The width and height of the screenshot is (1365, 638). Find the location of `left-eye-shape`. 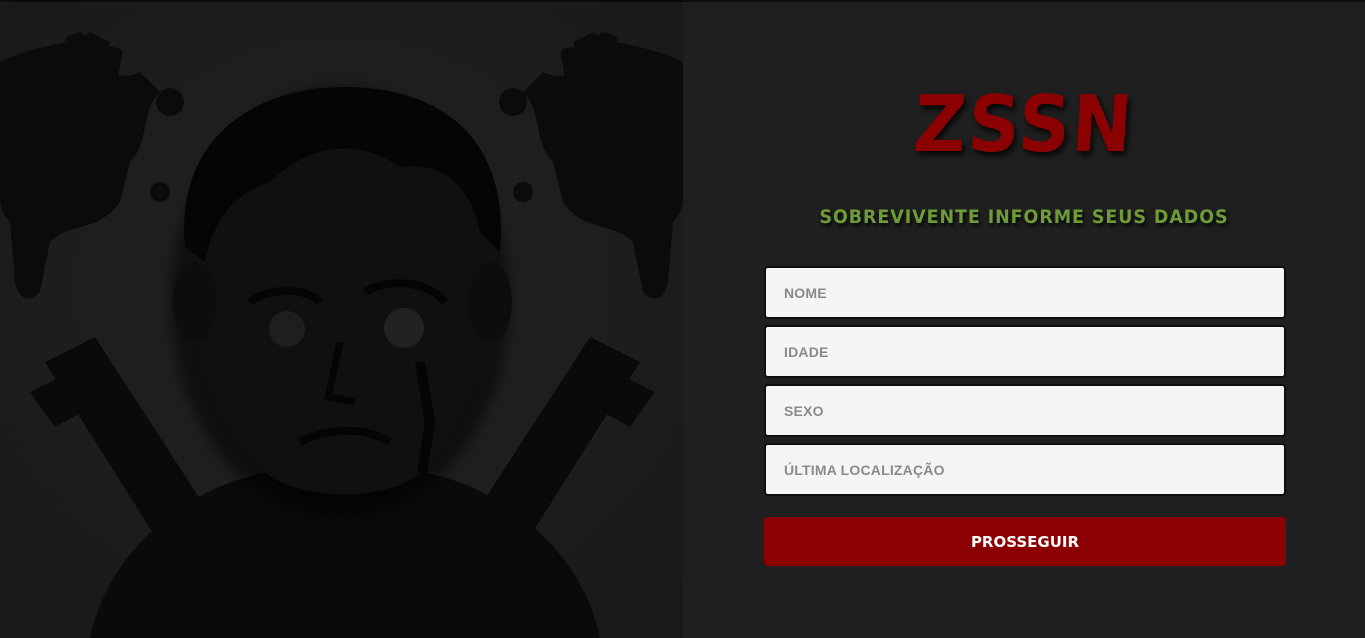

left-eye-shape is located at coordinates (287, 329).